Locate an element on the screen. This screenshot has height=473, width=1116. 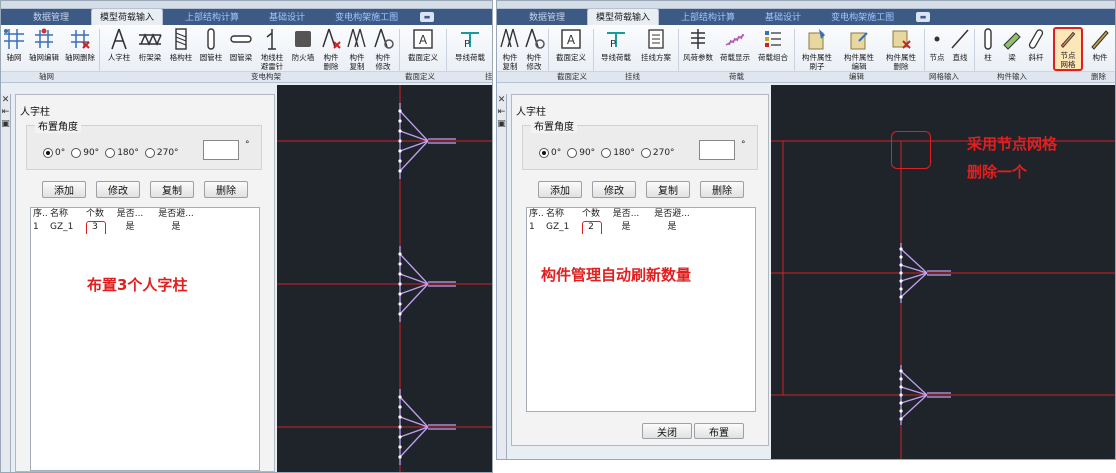
truss-beam-button: 桁架梁 is located at coordinates (150, 49).